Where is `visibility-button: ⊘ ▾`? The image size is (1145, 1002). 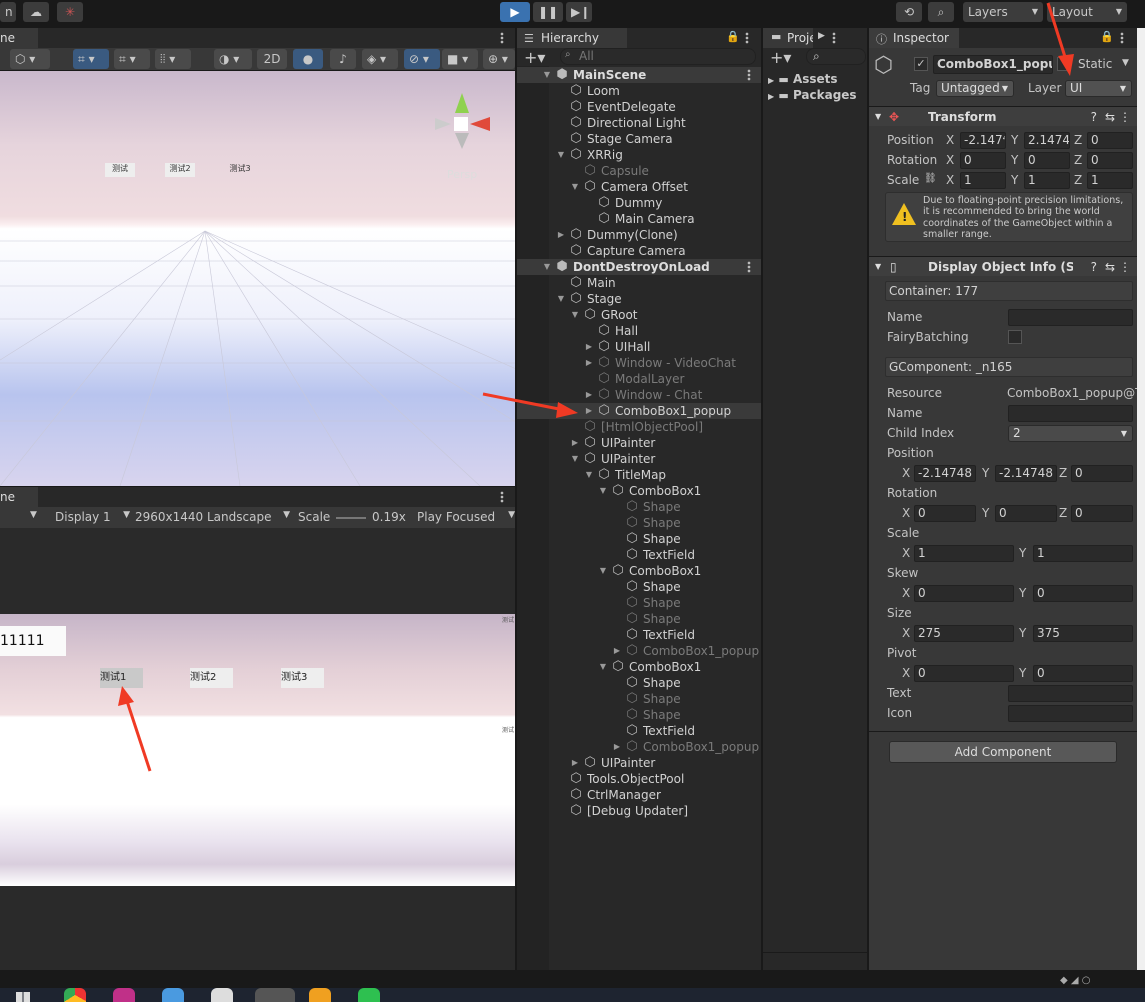
visibility-button: ⊘ ▾ is located at coordinates (422, 59).